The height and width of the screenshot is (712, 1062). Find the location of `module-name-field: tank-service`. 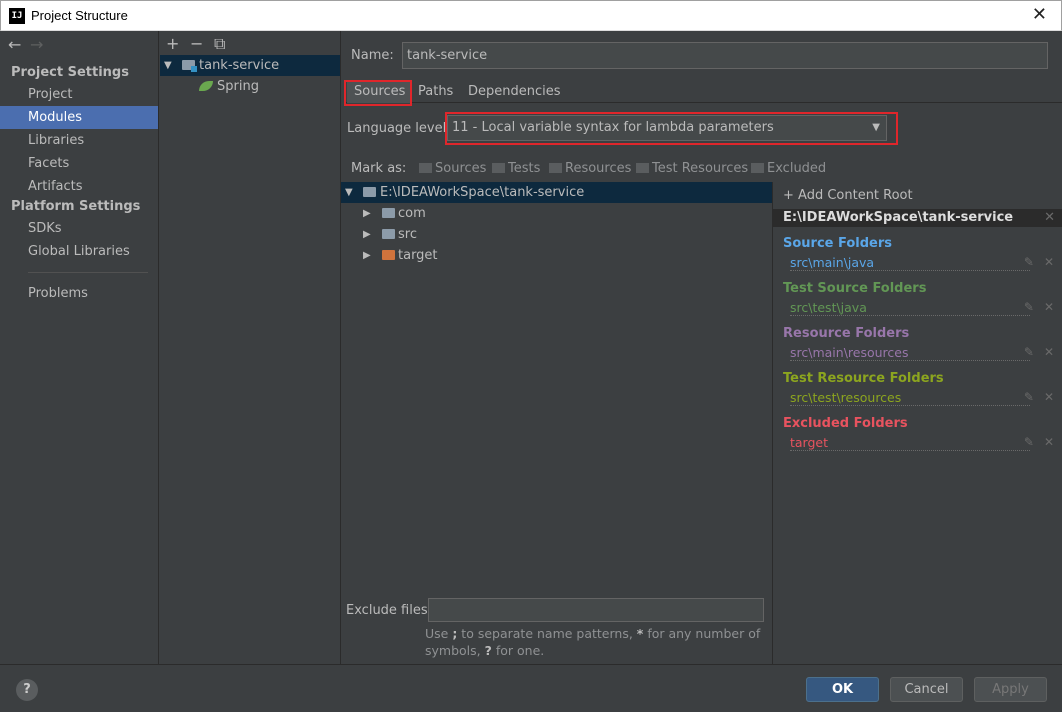

module-name-field: tank-service is located at coordinates (725, 55).